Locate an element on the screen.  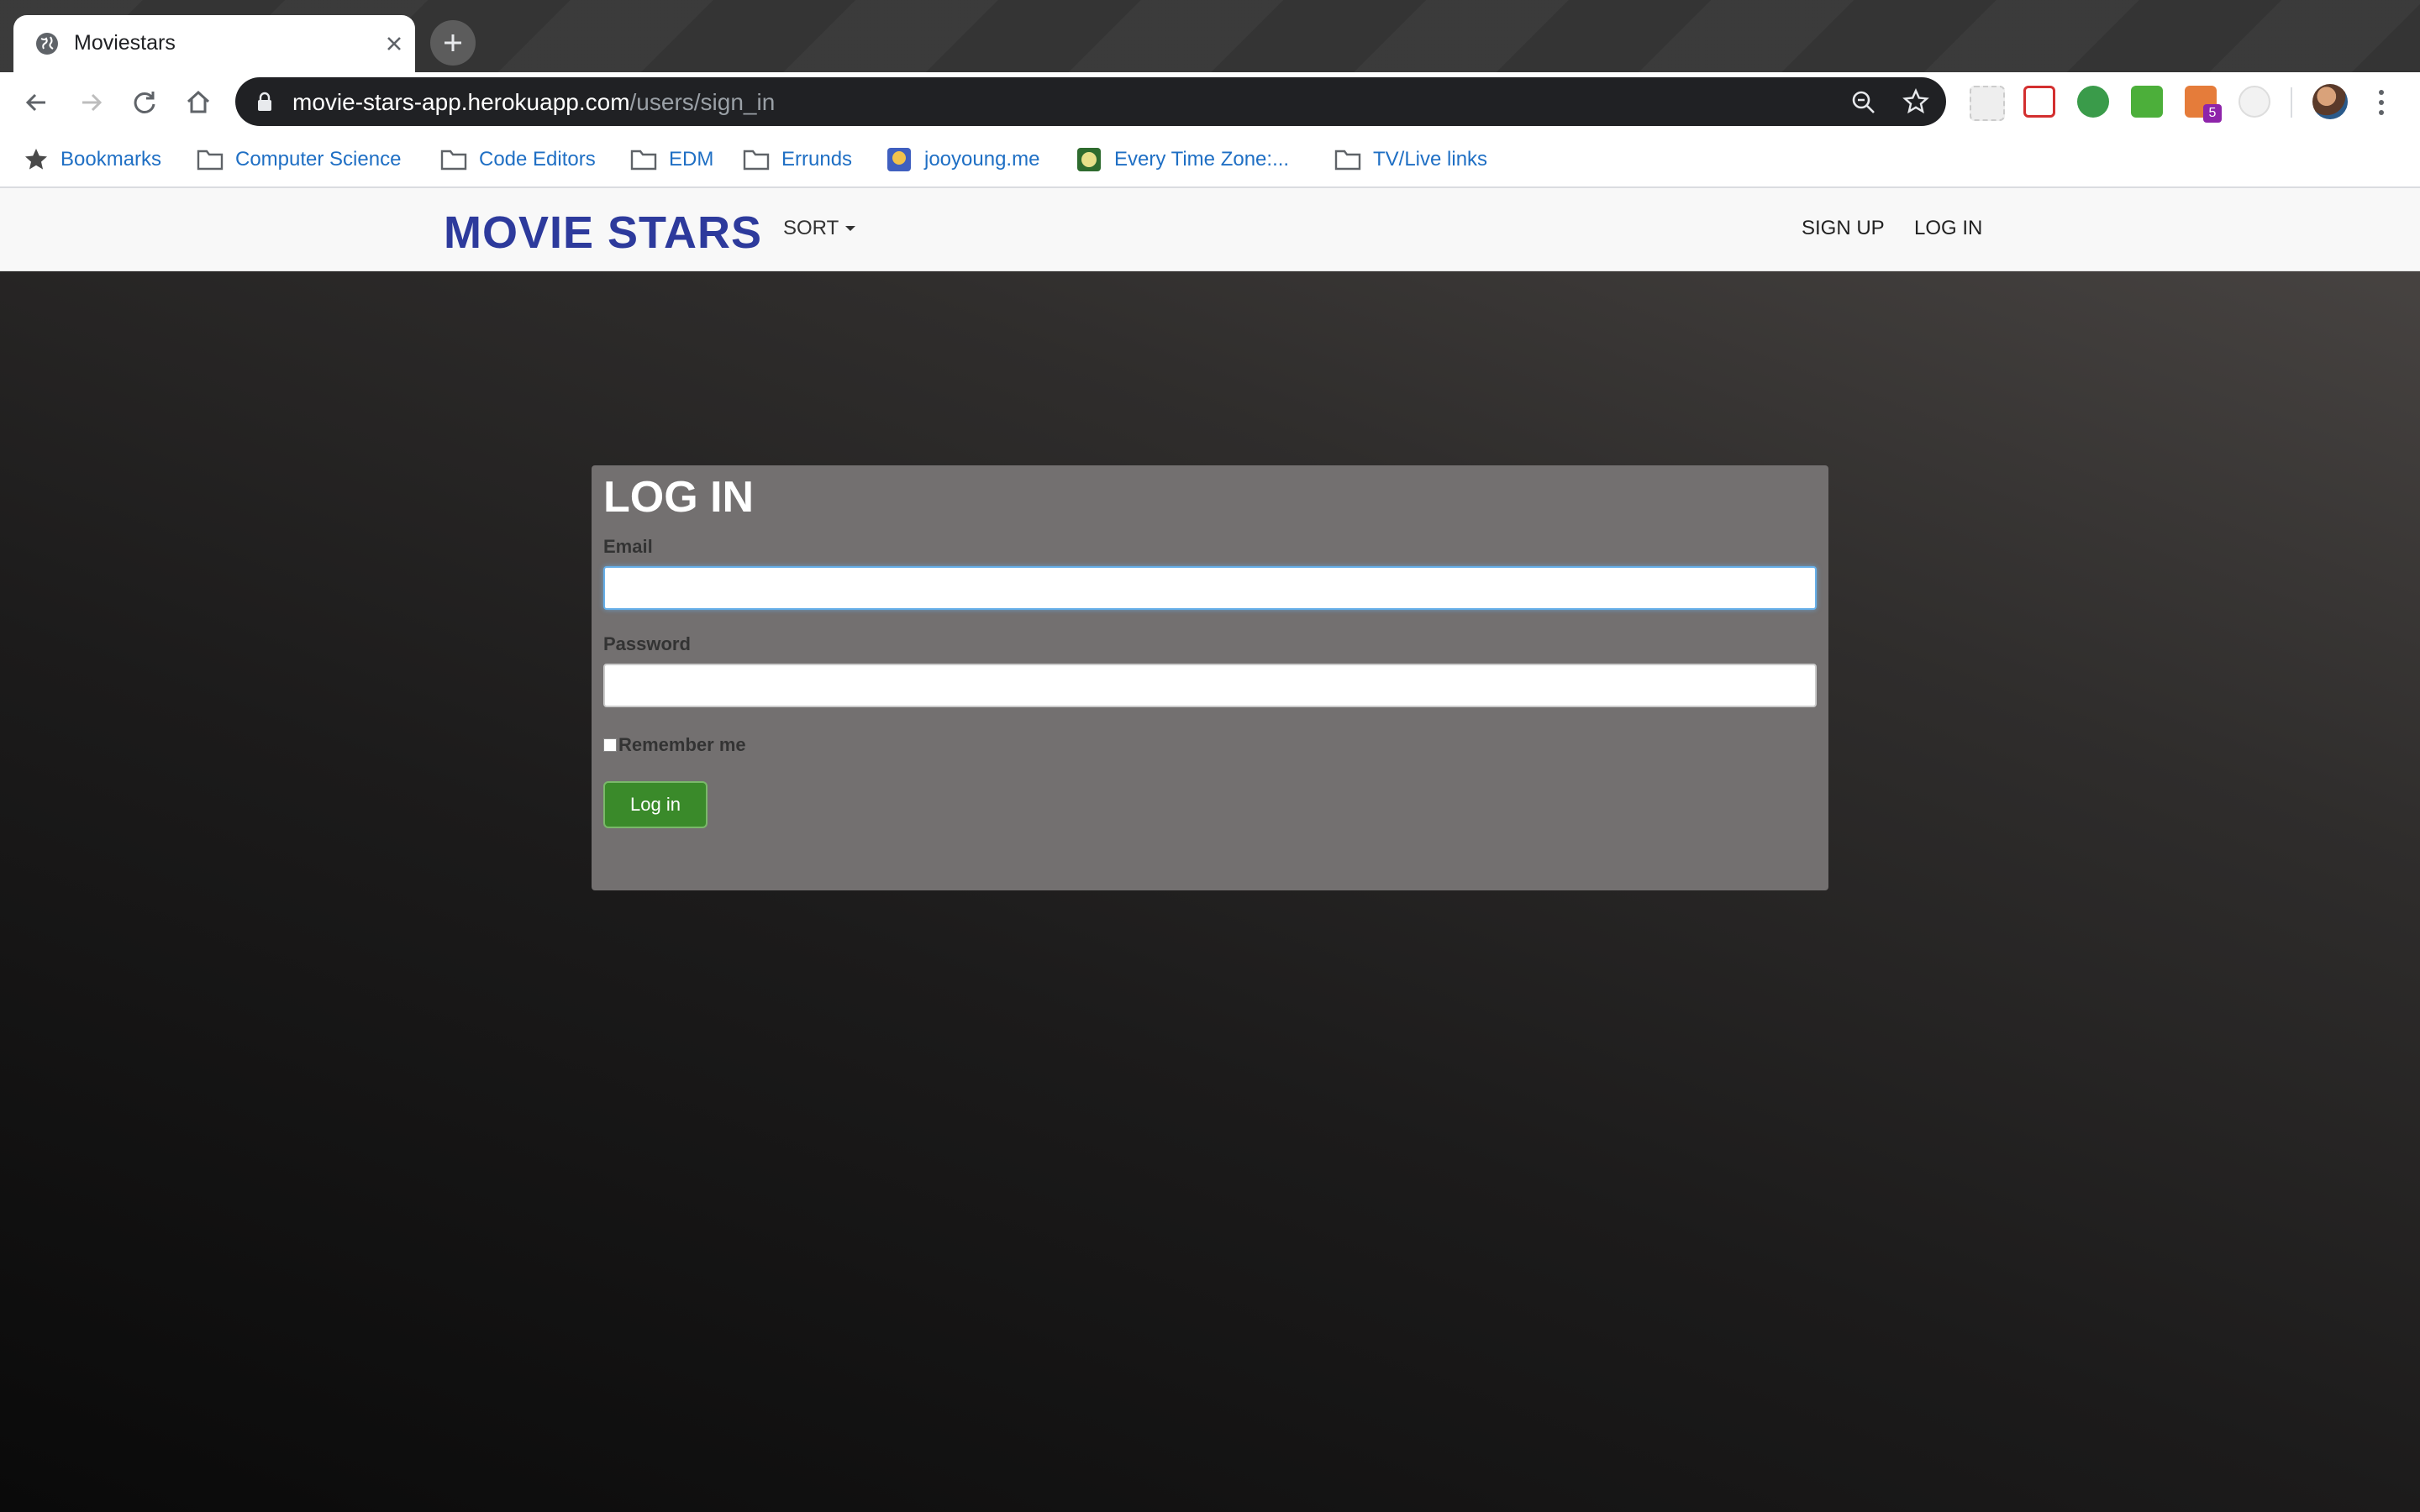
bookmark-label: Computer Science is located at coordinates (318, 159).